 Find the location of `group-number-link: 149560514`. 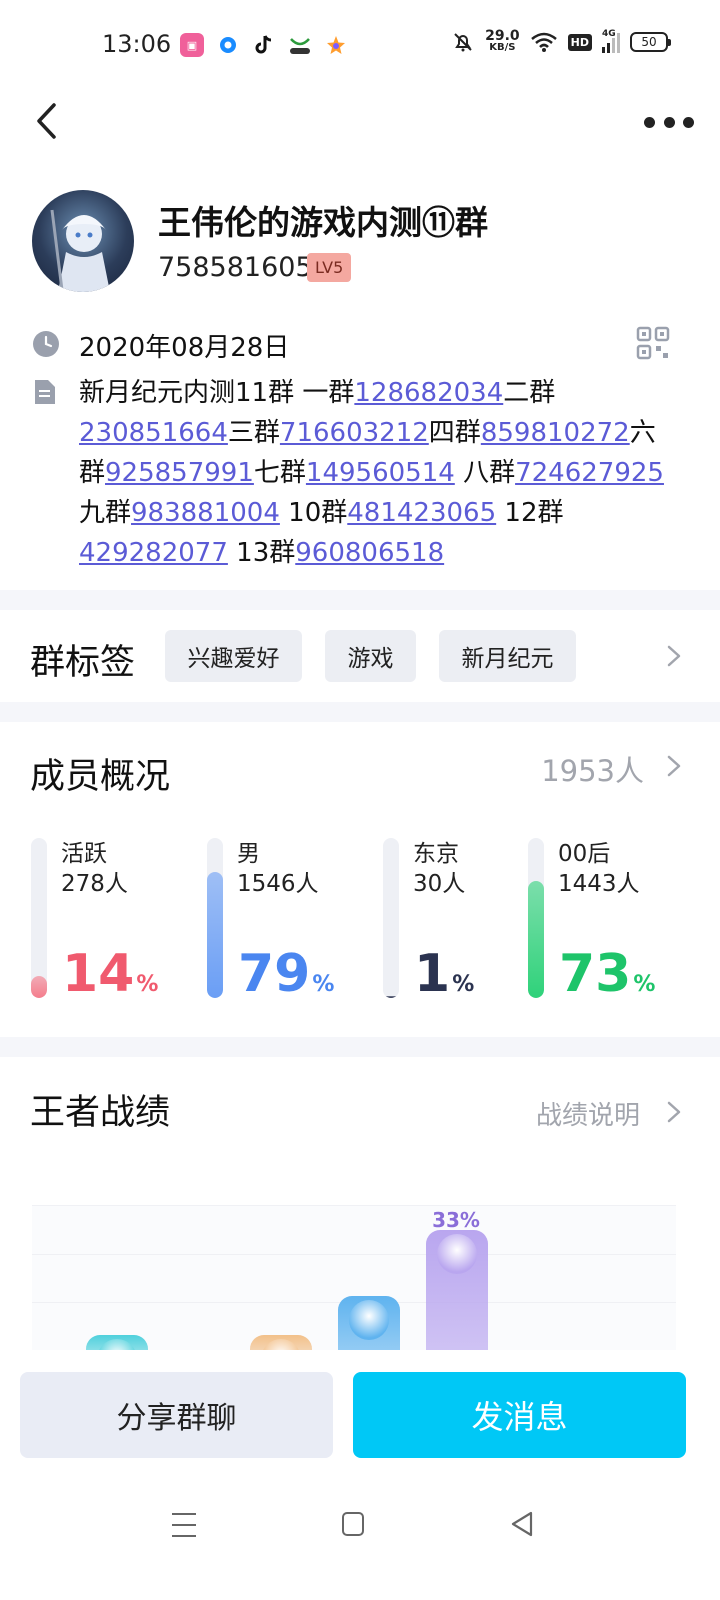

group-number-link: 149560514 is located at coordinates (380, 473).